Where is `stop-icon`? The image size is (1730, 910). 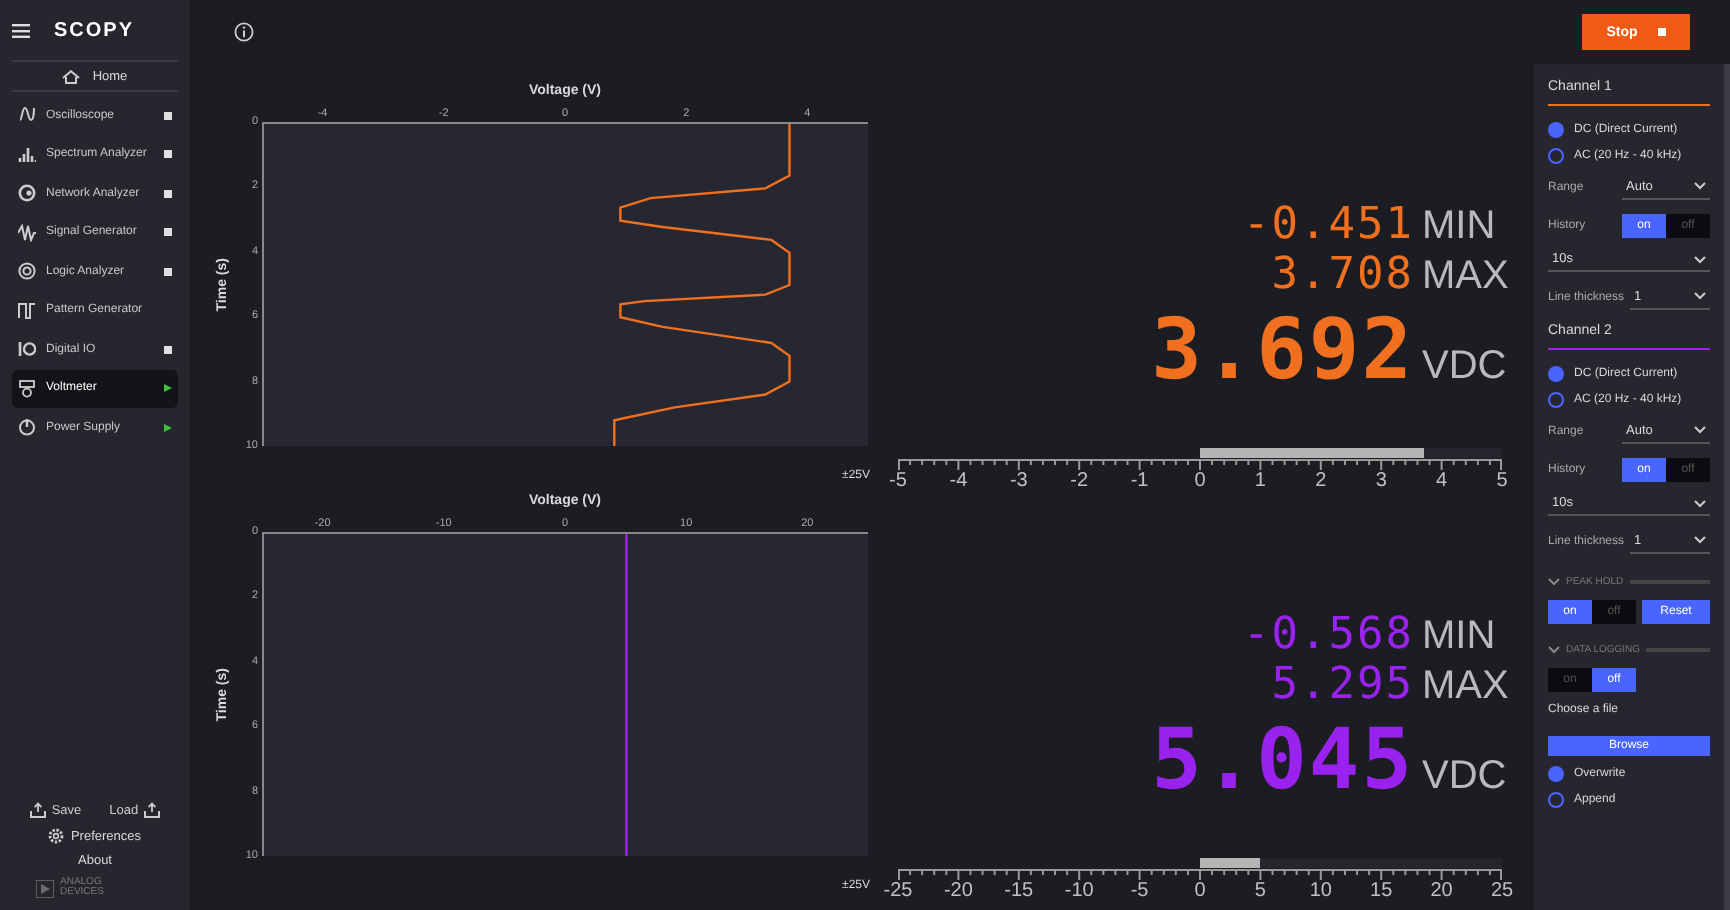
stop-icon is located at coordinates (1661, 32).